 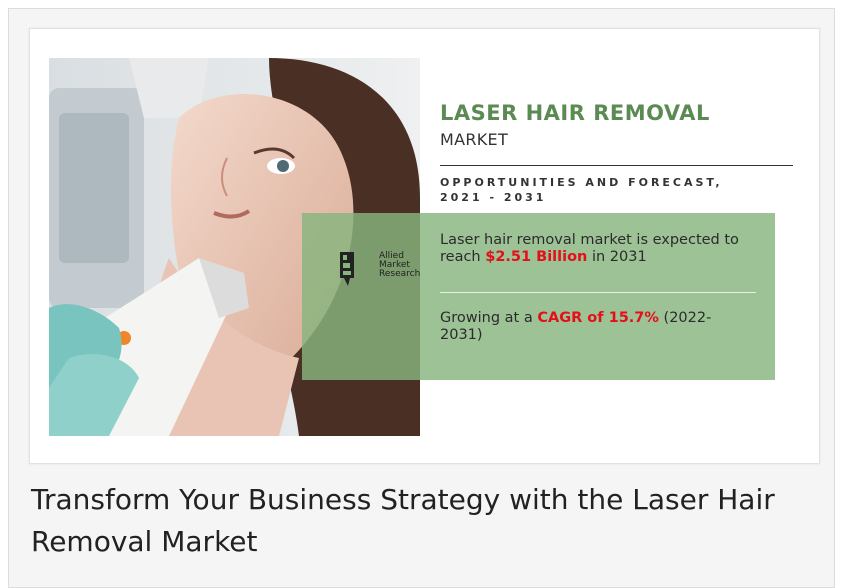 I want to click on market-size-value: $2.51 Billion, so click(x=536, y=257).